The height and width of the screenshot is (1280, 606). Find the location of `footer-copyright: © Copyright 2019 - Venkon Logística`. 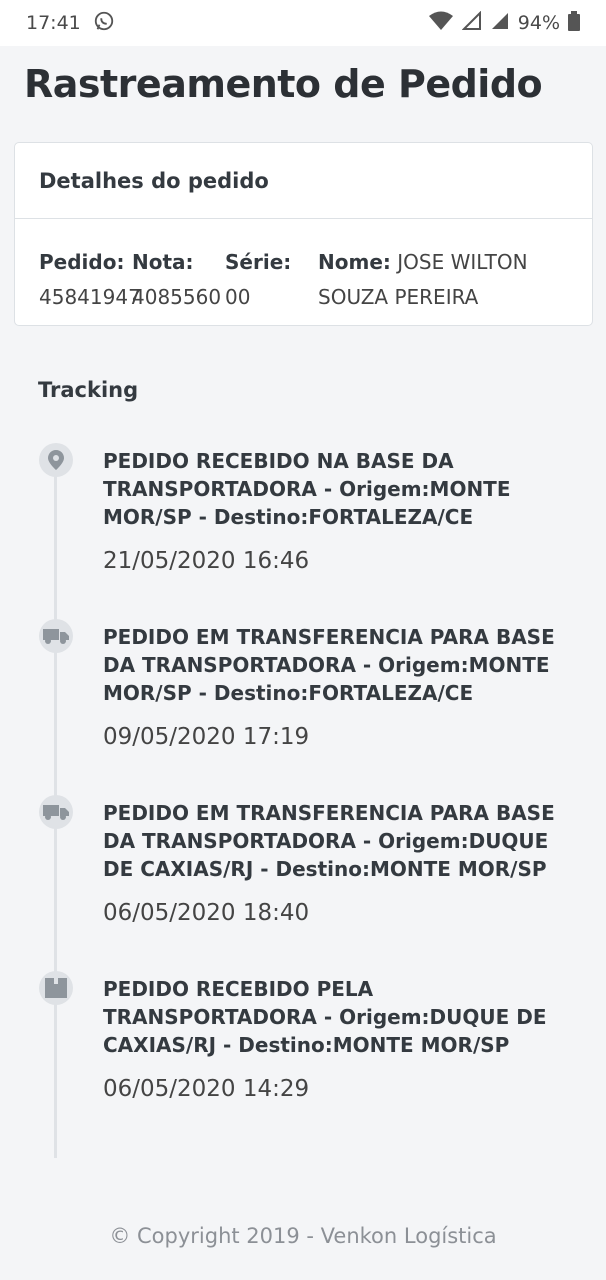

footer-copyright: © Copyright 2019 - Venkon Logística is located at coordinates (303, 1236).